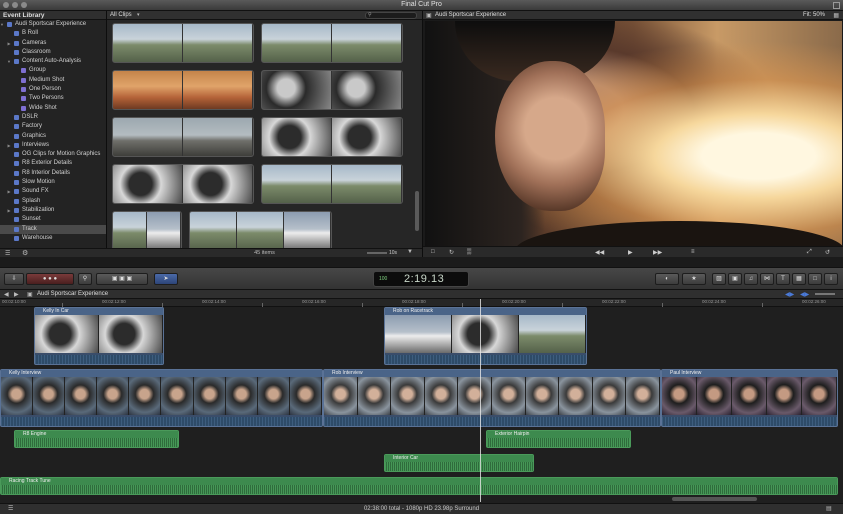  What do you see at coordinates (50, 279) in the screenshot?
I see `record-button: ● ● ●` at bounding box center [50, 279].